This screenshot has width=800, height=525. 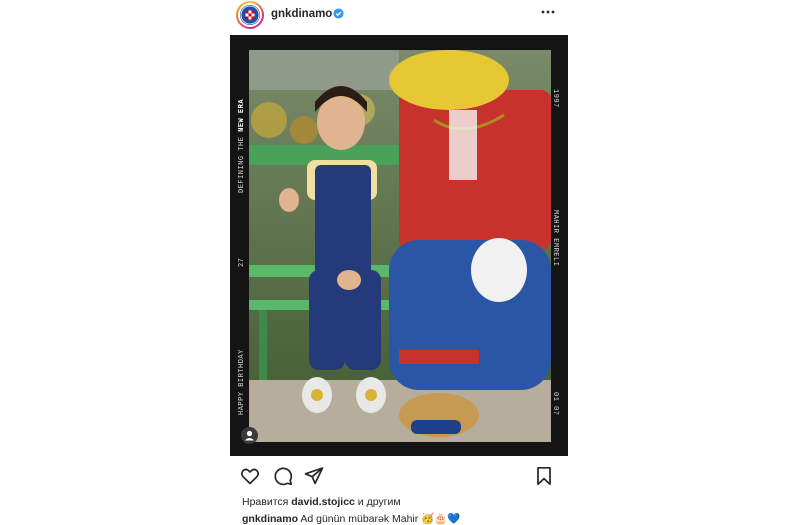 I want to click on save-bookmark-icon, so click(x=544, y=476).